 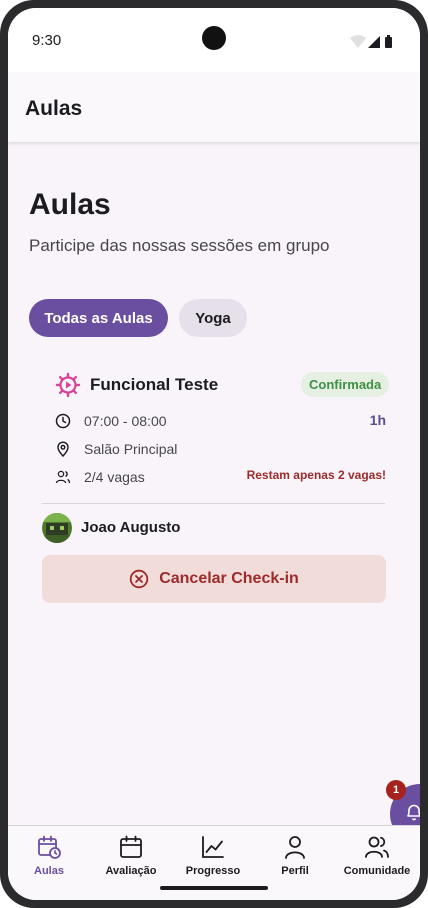 I want to click on nav-item-perfil: Perfil, so click(x=295, y=856).